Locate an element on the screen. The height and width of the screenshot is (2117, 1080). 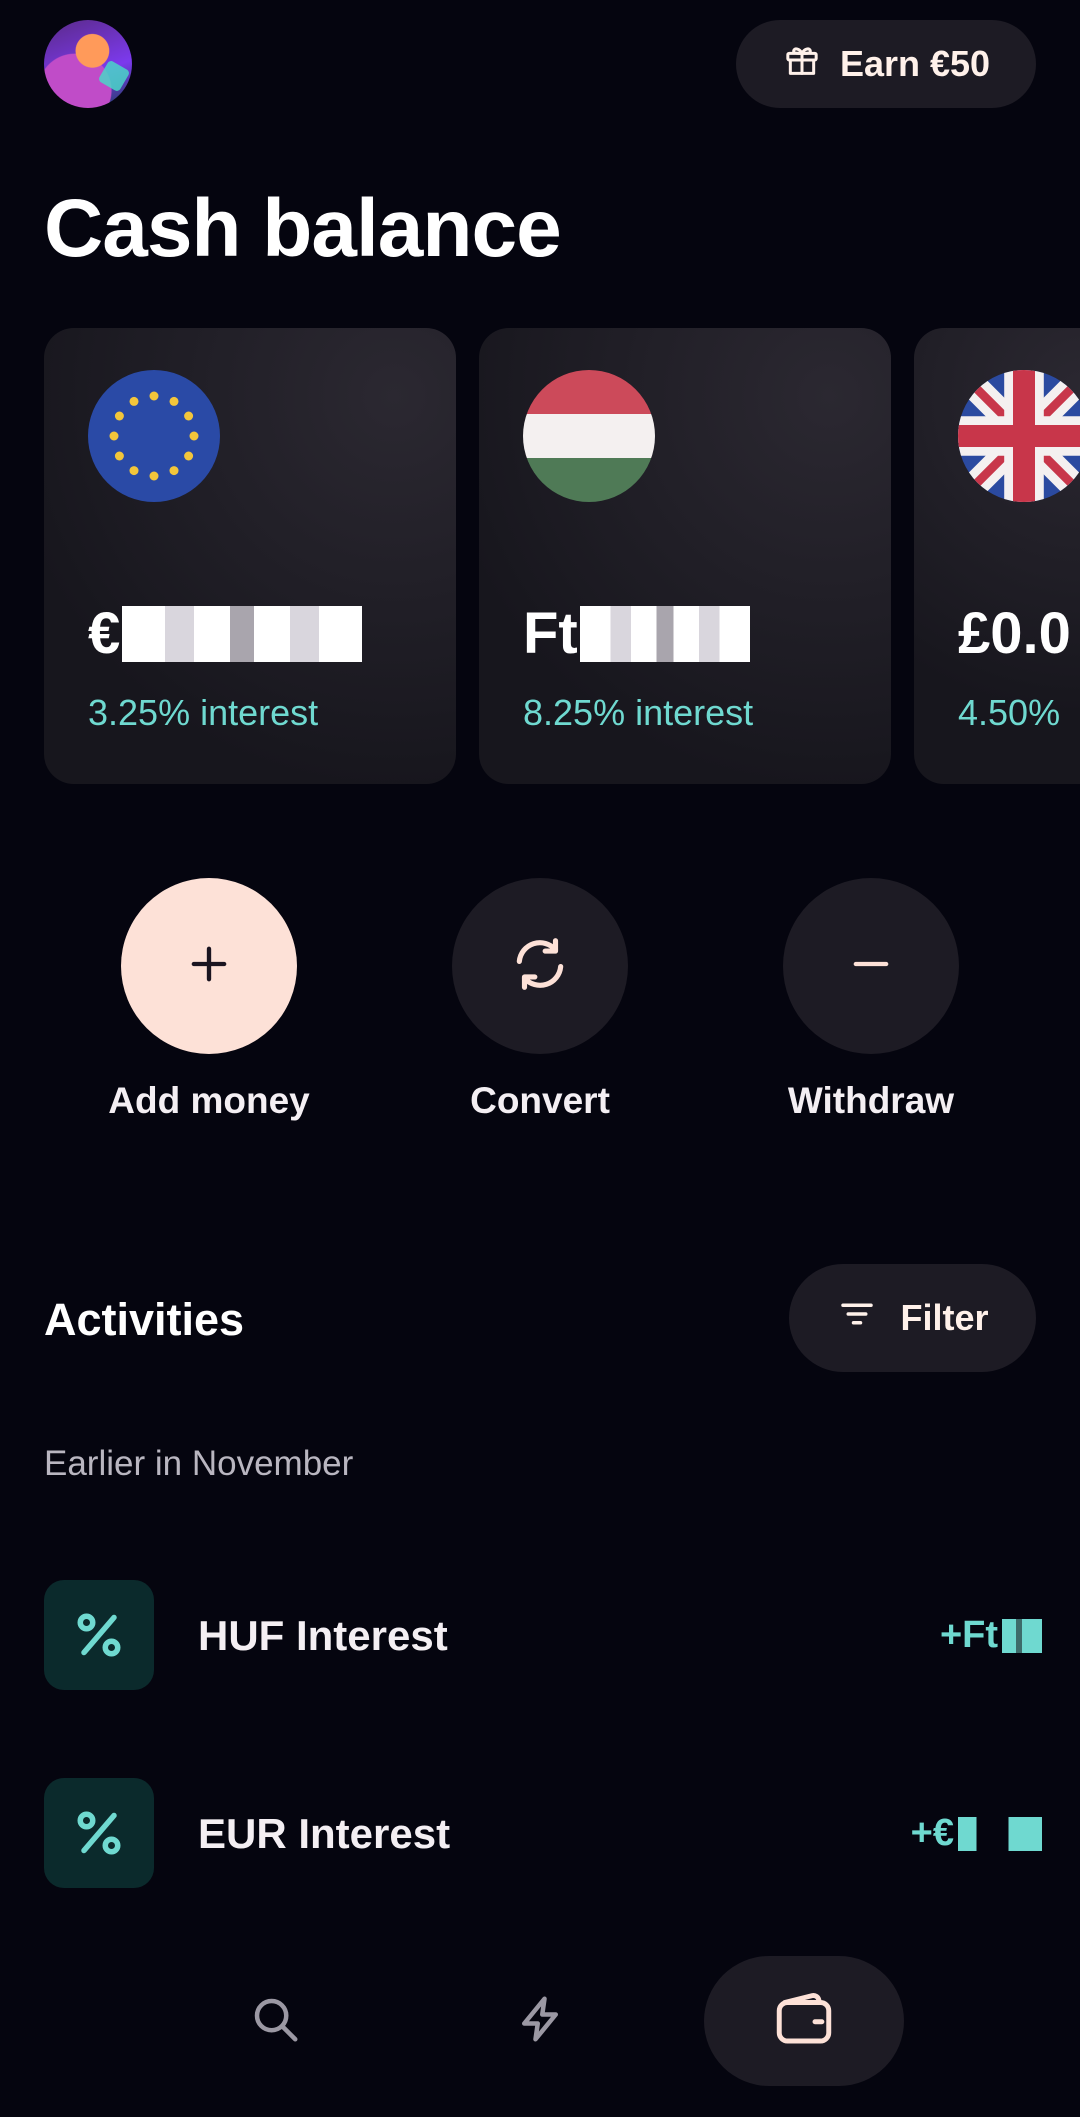
wallet-icon is located at coordinates (804, 2021).